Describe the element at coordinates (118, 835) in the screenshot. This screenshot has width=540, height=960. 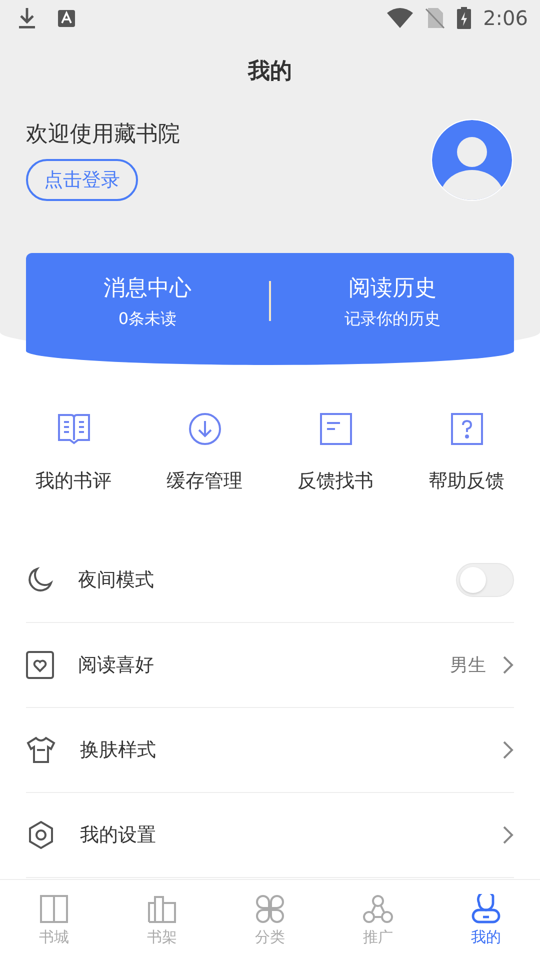
I see `setting-label: 我的设置` at that location.